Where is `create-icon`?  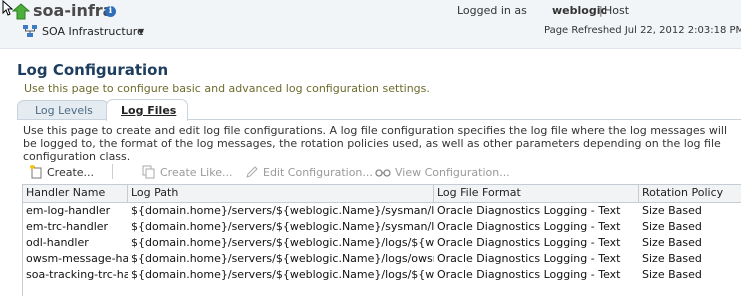 create-icon is located at coordinates (36, 172).